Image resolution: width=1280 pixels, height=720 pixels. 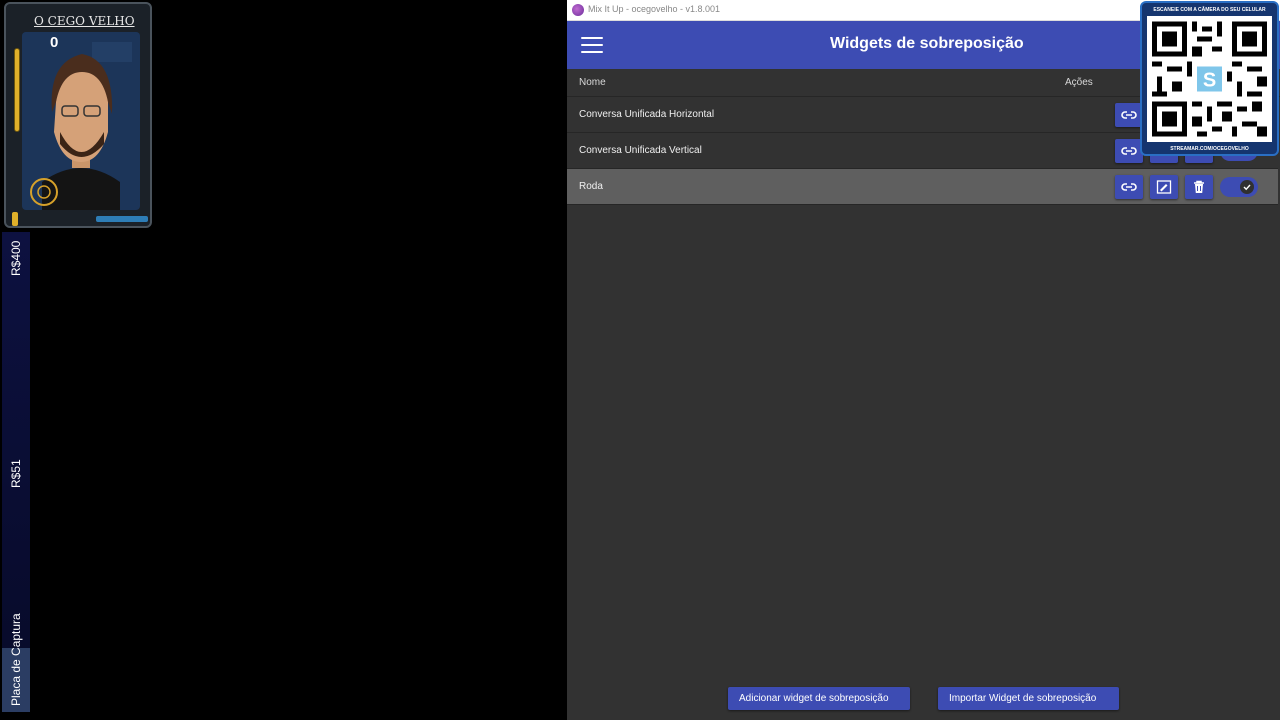 I want to click on menu-icon, so click(x=592, y=45).